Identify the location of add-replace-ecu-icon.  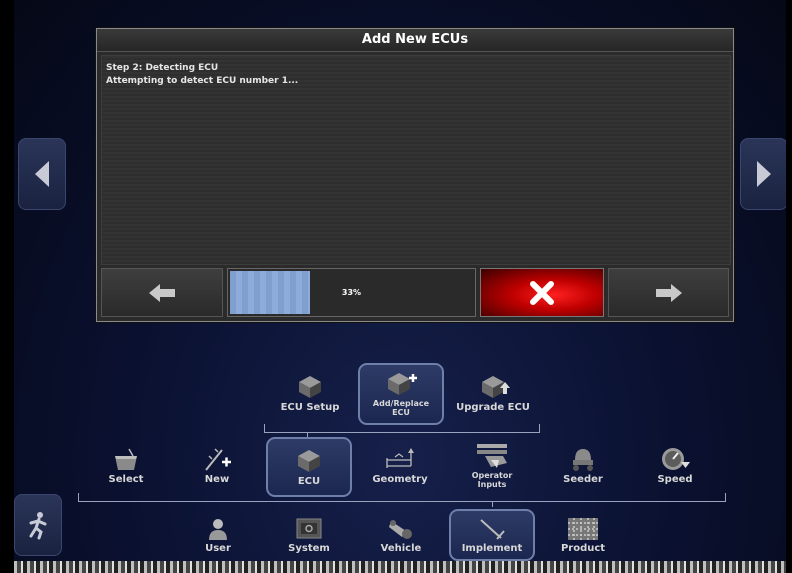
(402, 384).